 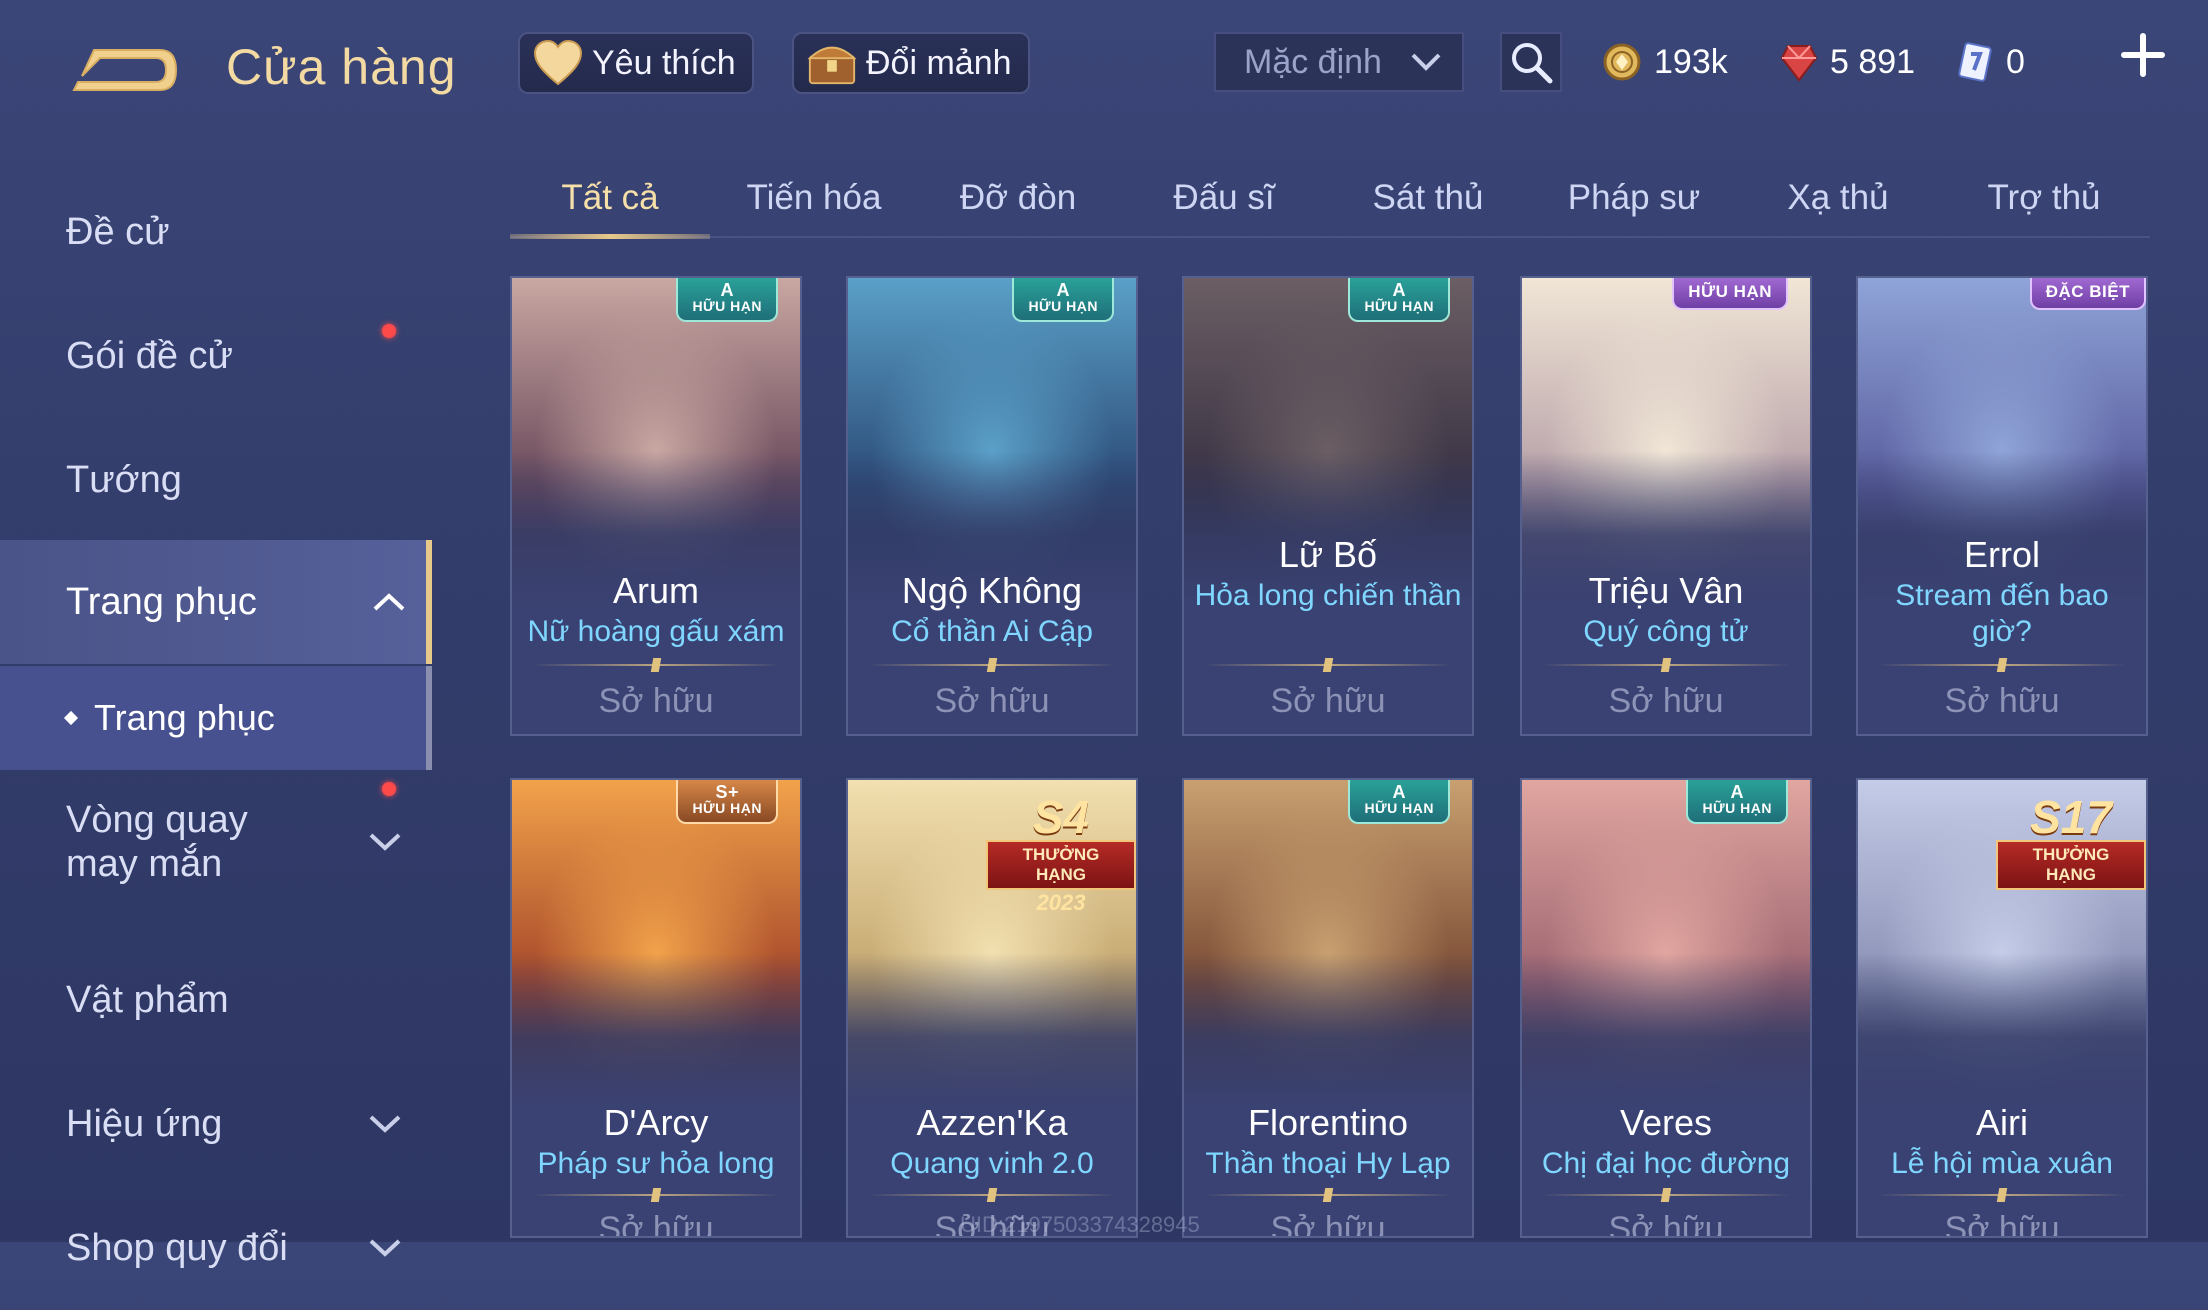 What do you see at coordinates (124, 479) in the screenshot?
I see `sidebar-item-label: Tướng` at bounding box center [124, 479].